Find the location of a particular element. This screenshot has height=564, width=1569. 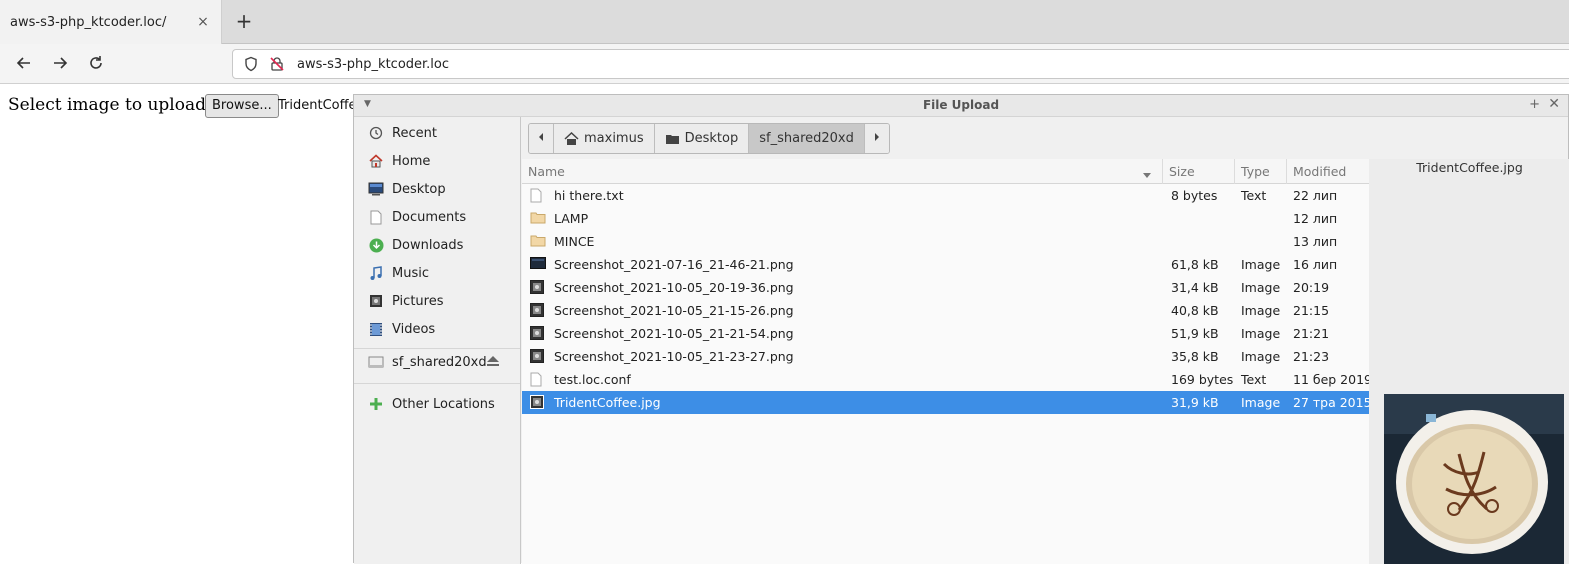

document-icon is located at coordinates (376, 217).